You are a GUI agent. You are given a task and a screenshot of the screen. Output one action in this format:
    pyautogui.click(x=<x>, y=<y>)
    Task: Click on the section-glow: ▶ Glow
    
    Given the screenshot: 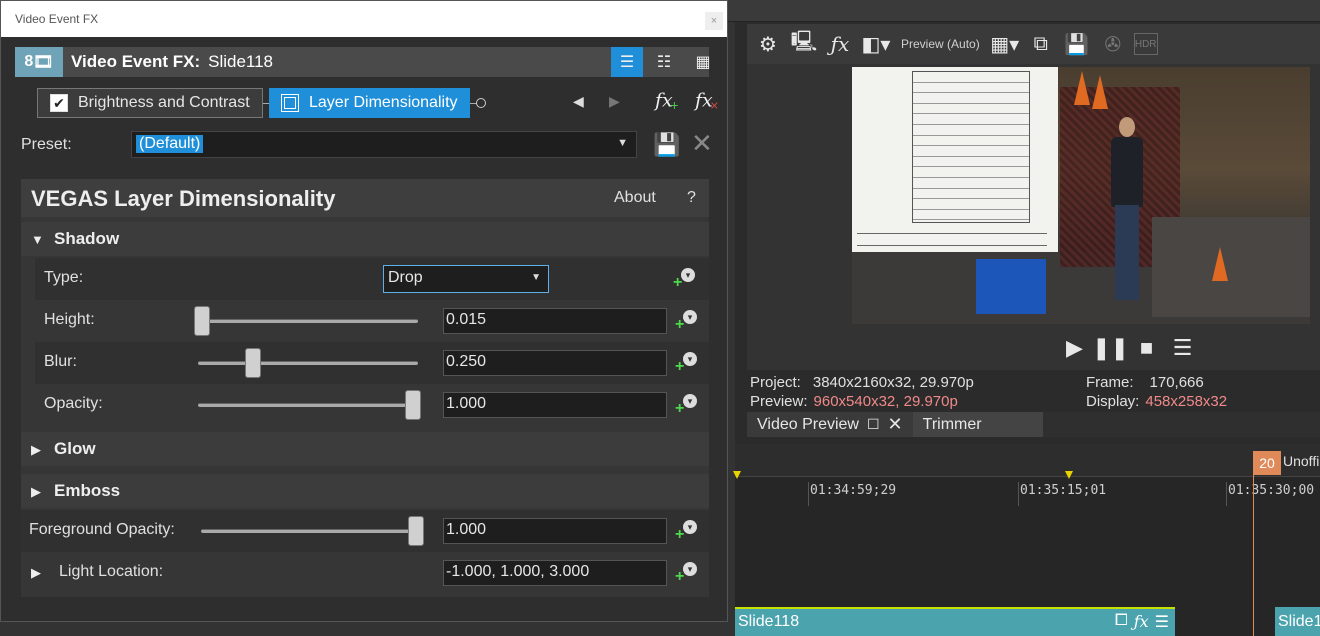 What is the action you would take?
    pyautogui.click(x=365, y=449)
    